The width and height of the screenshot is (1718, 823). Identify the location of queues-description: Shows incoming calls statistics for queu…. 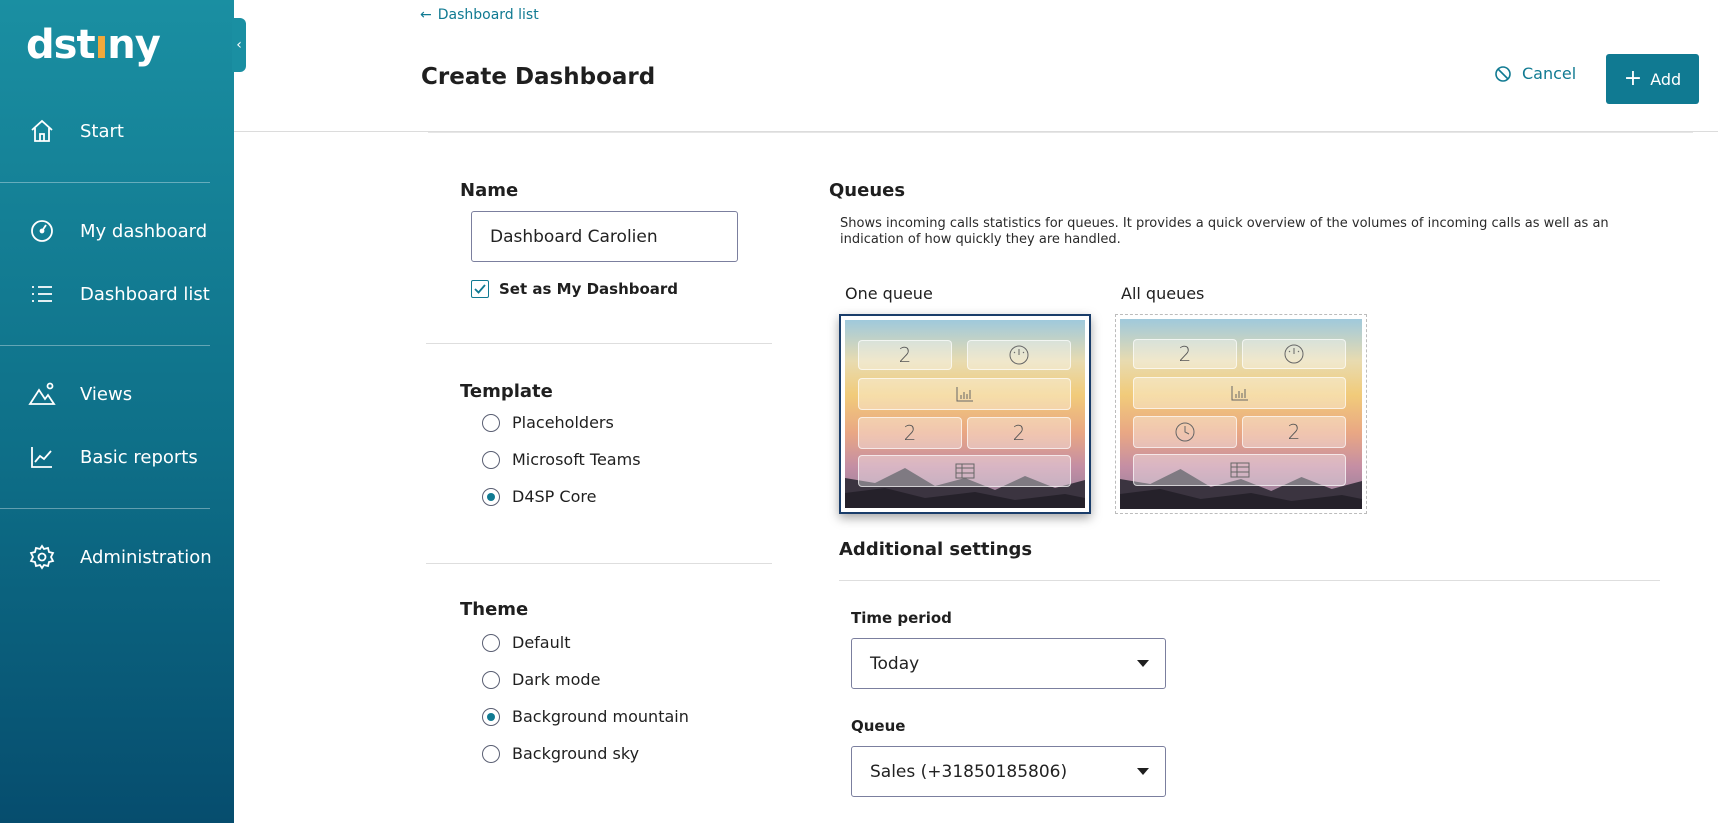
(1224, 231).